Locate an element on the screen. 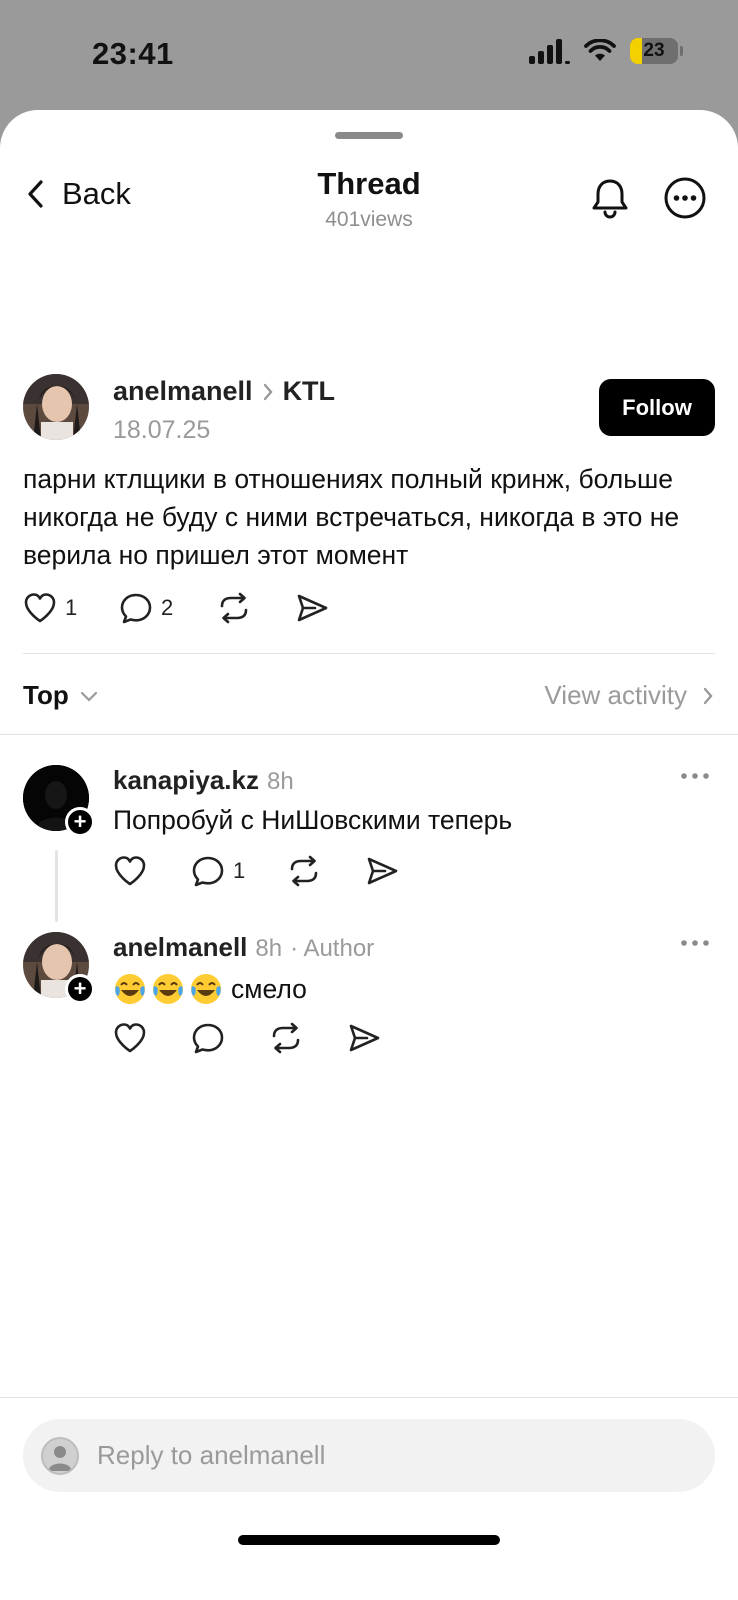 Image resolution: width=738 pixels, height=1600 pixels. notifications-button is located at coordinates (610, 200).